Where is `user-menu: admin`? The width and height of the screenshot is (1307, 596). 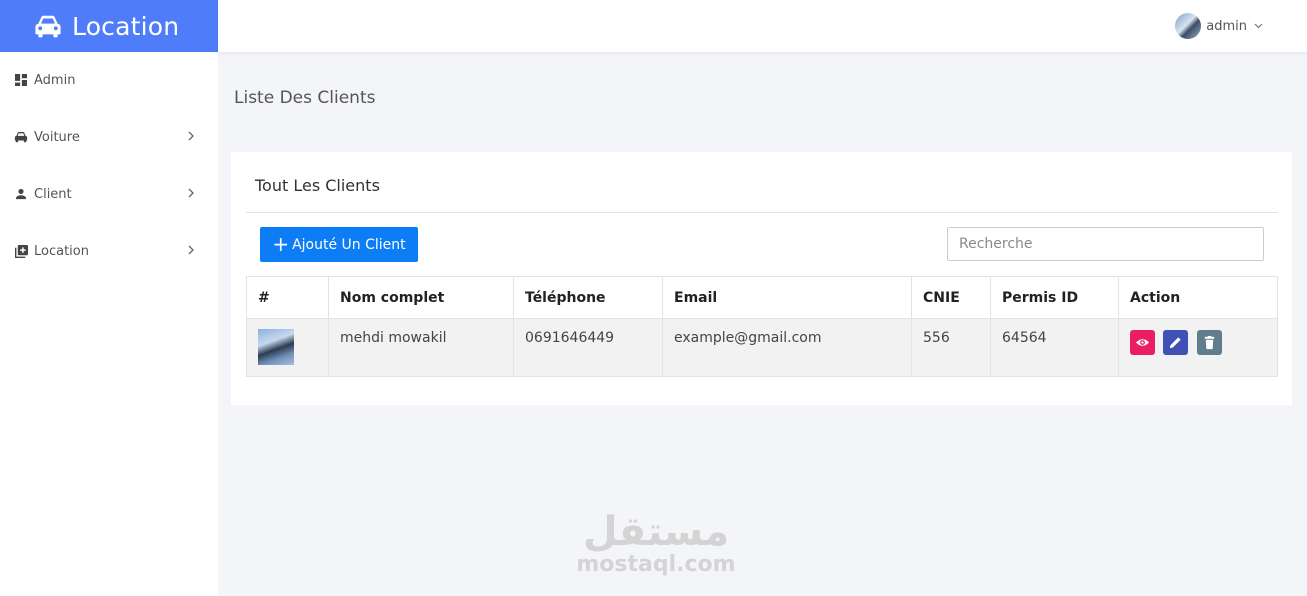 user-menu: admin is located at coordinates (1219, 26).